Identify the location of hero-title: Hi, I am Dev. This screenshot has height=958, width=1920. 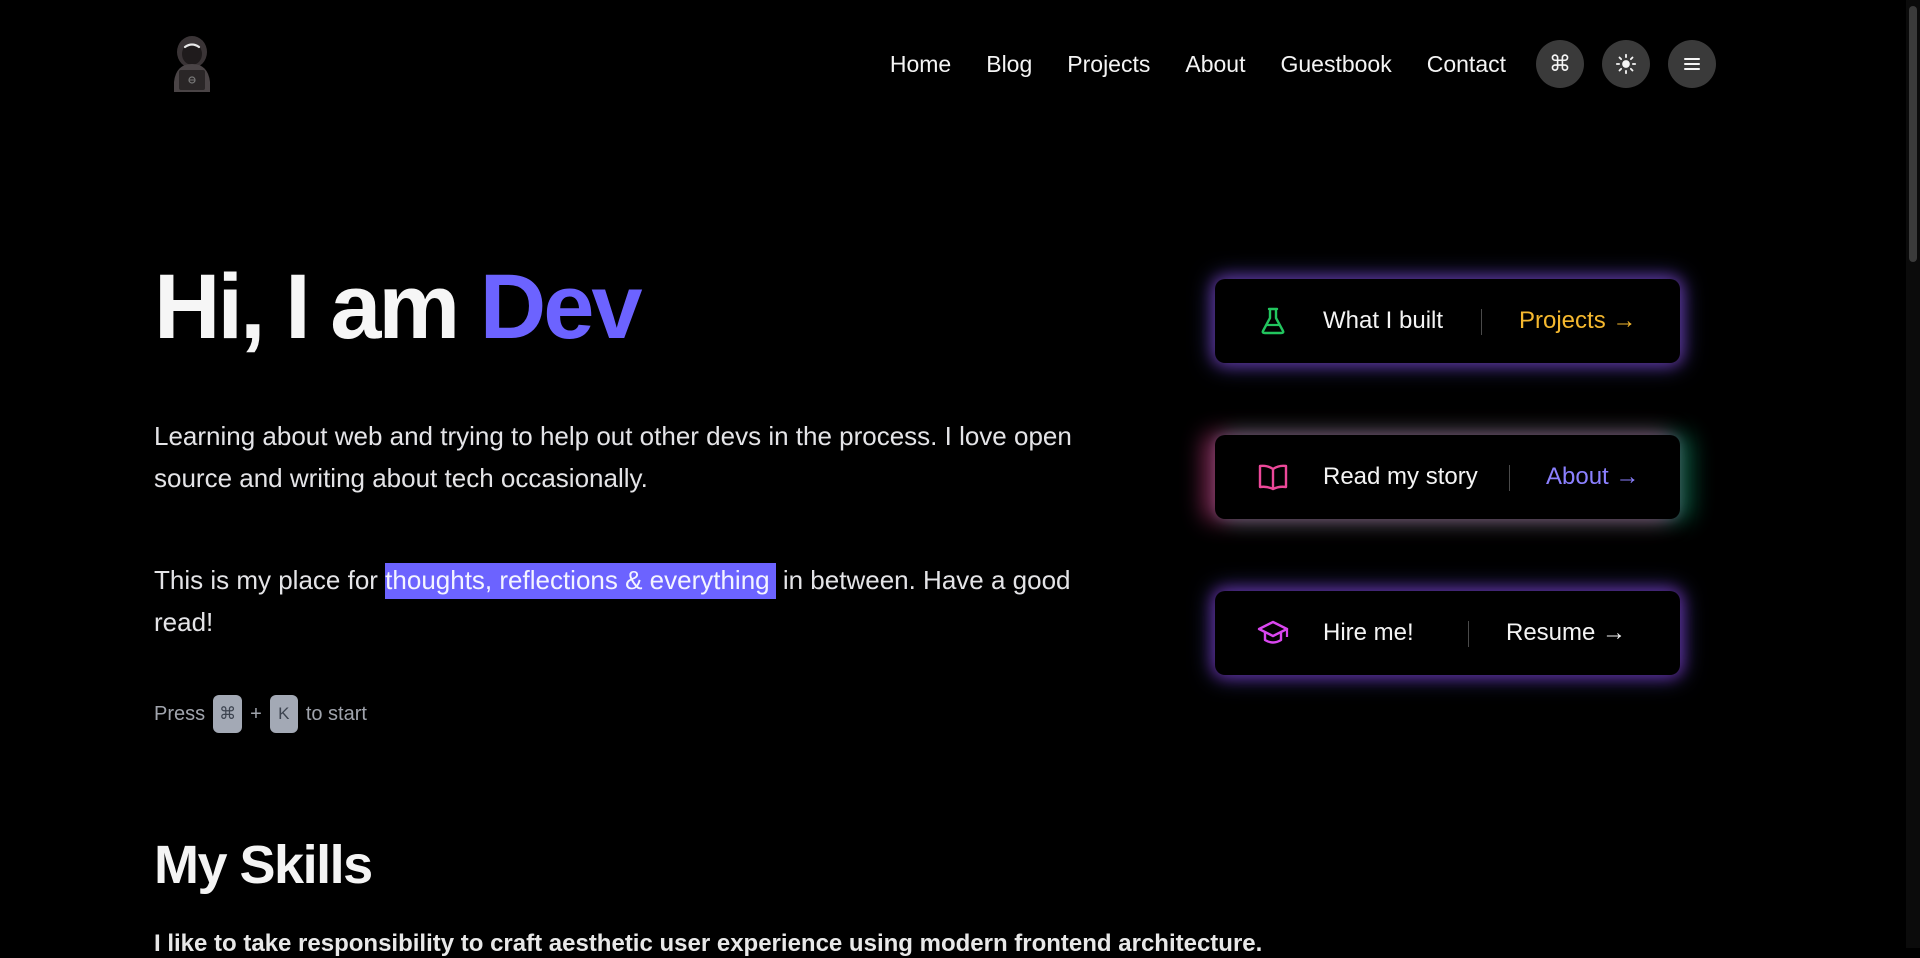
(398, 307).